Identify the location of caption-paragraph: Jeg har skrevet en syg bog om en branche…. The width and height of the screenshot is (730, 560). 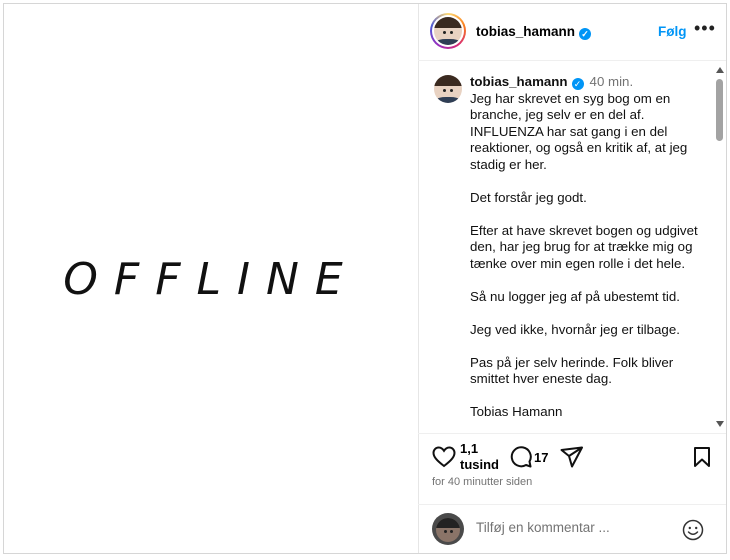
(579, 131).